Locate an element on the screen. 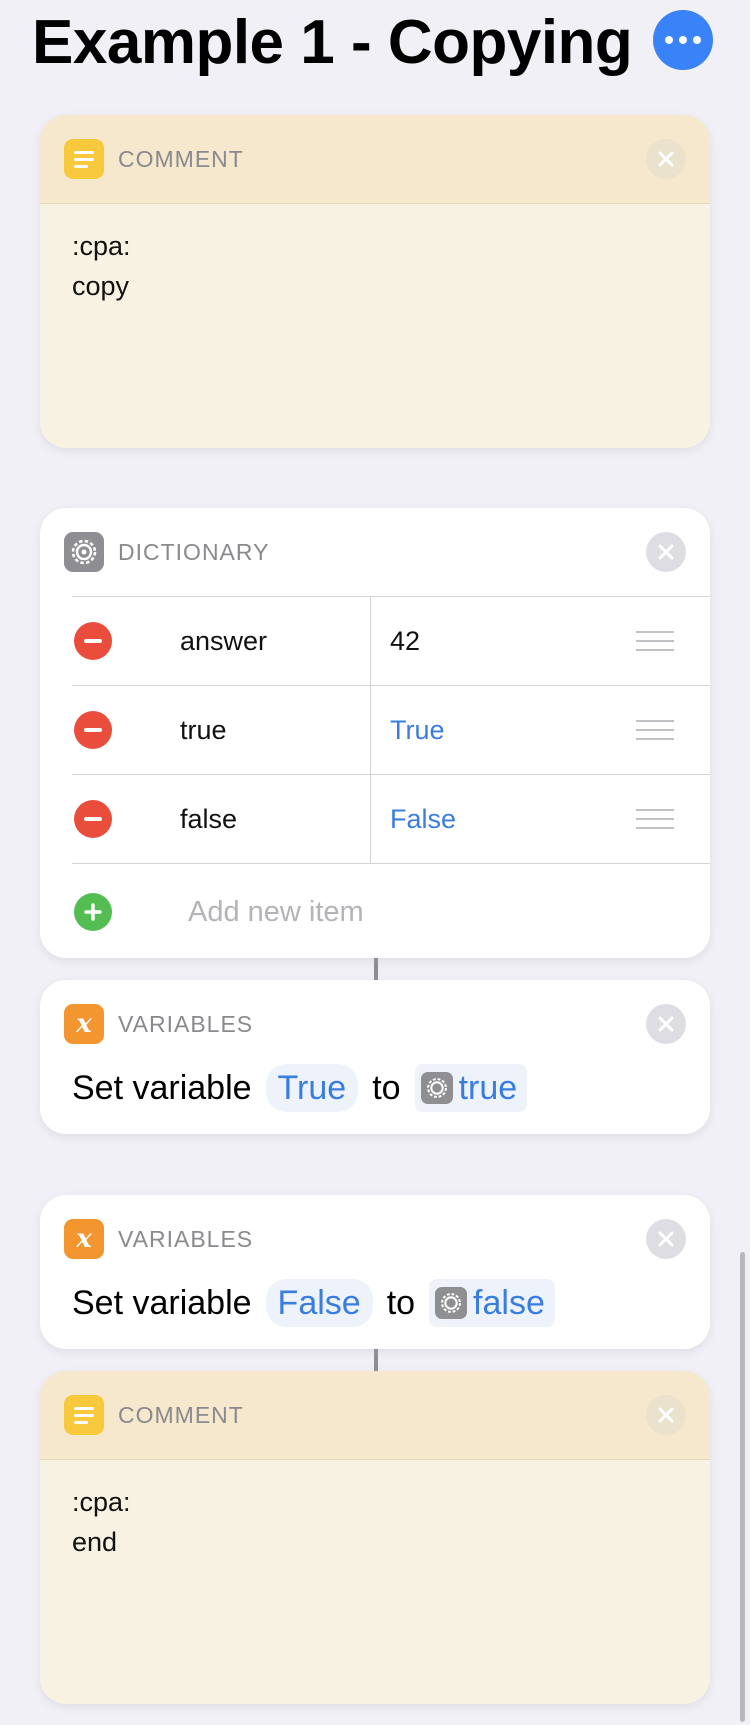  set-variable-action-card: x VARIABLES Set variable True to true is located at coordinates (375, 1057).